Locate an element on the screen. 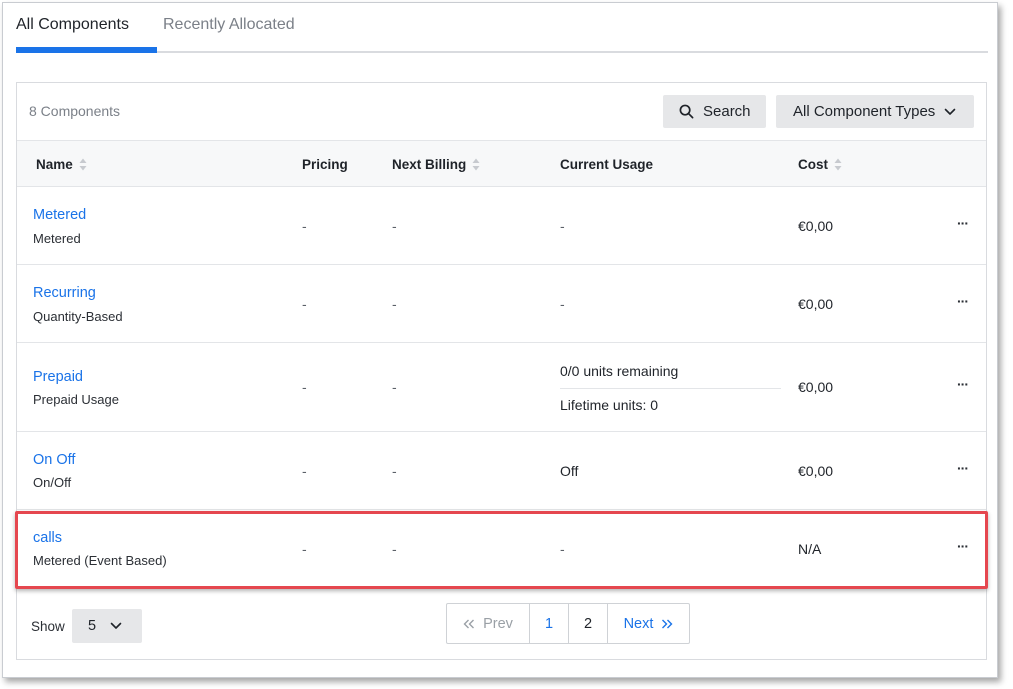 This screenshot has height=689, width=1013. search-button-label: Search is located at coordinates (727, 111).